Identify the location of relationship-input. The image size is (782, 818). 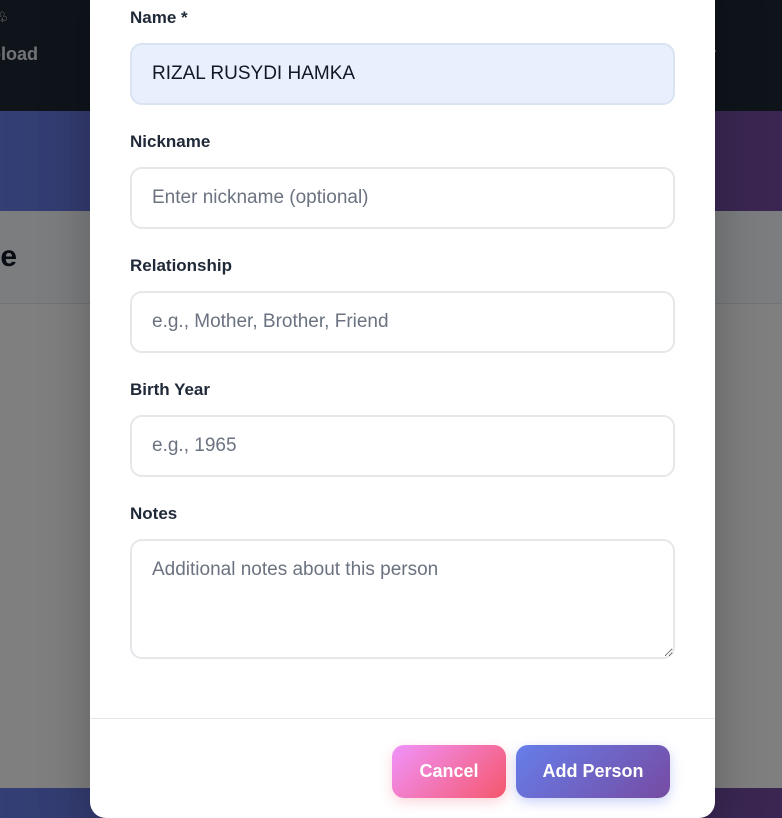
(402, 322).